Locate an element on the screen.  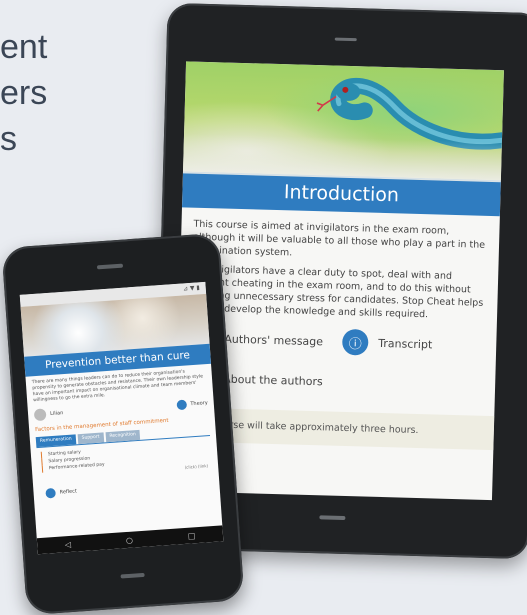
authors-message-label: Authors' message is located at coordinates (274, 340).